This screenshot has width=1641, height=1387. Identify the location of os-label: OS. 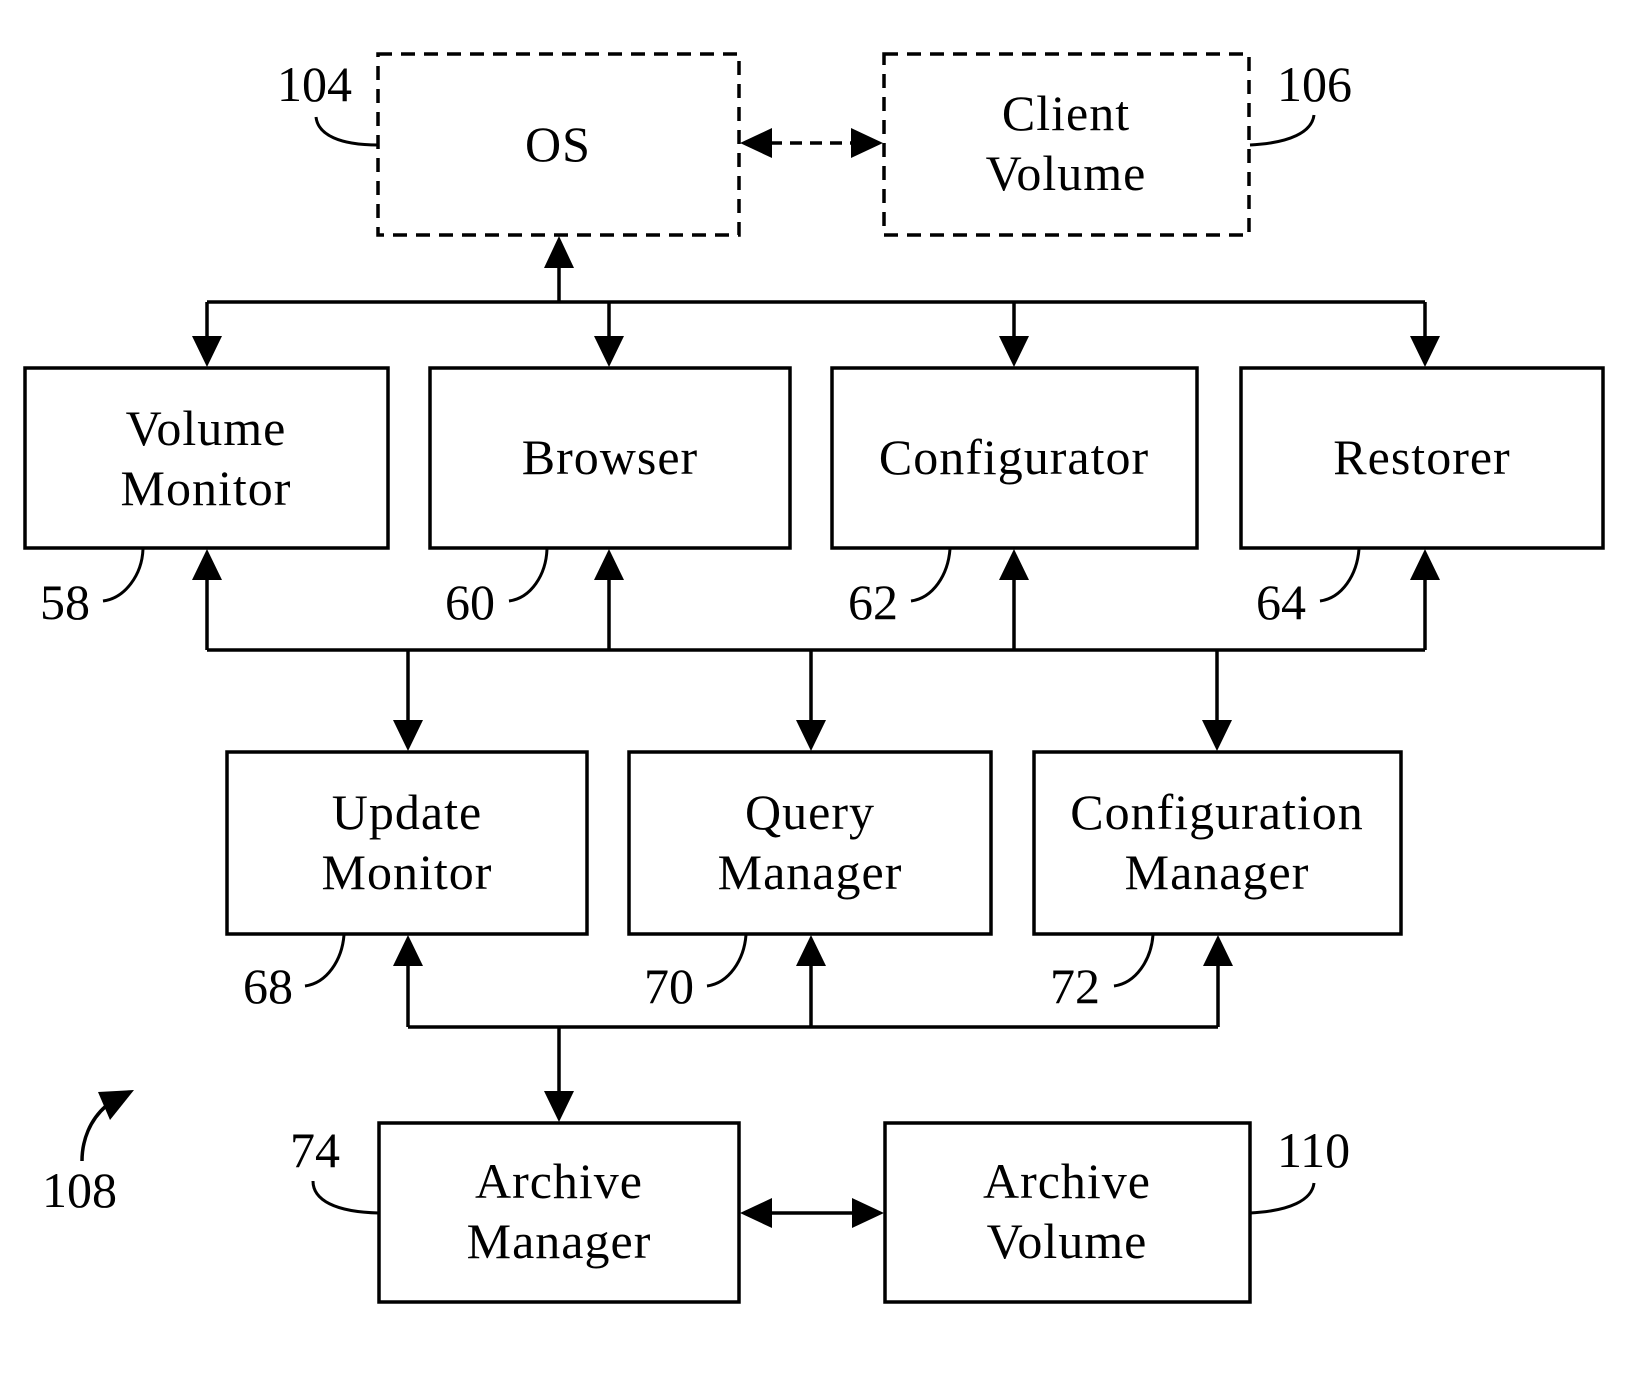
(558, 144).